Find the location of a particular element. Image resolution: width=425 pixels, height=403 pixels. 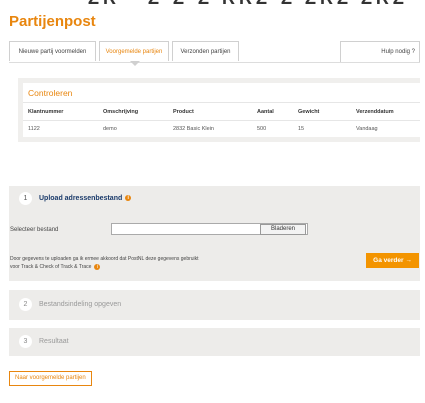

tab-nieuwe-partij: Nieuwe partij voormelden is located at coordinates (52, 51).